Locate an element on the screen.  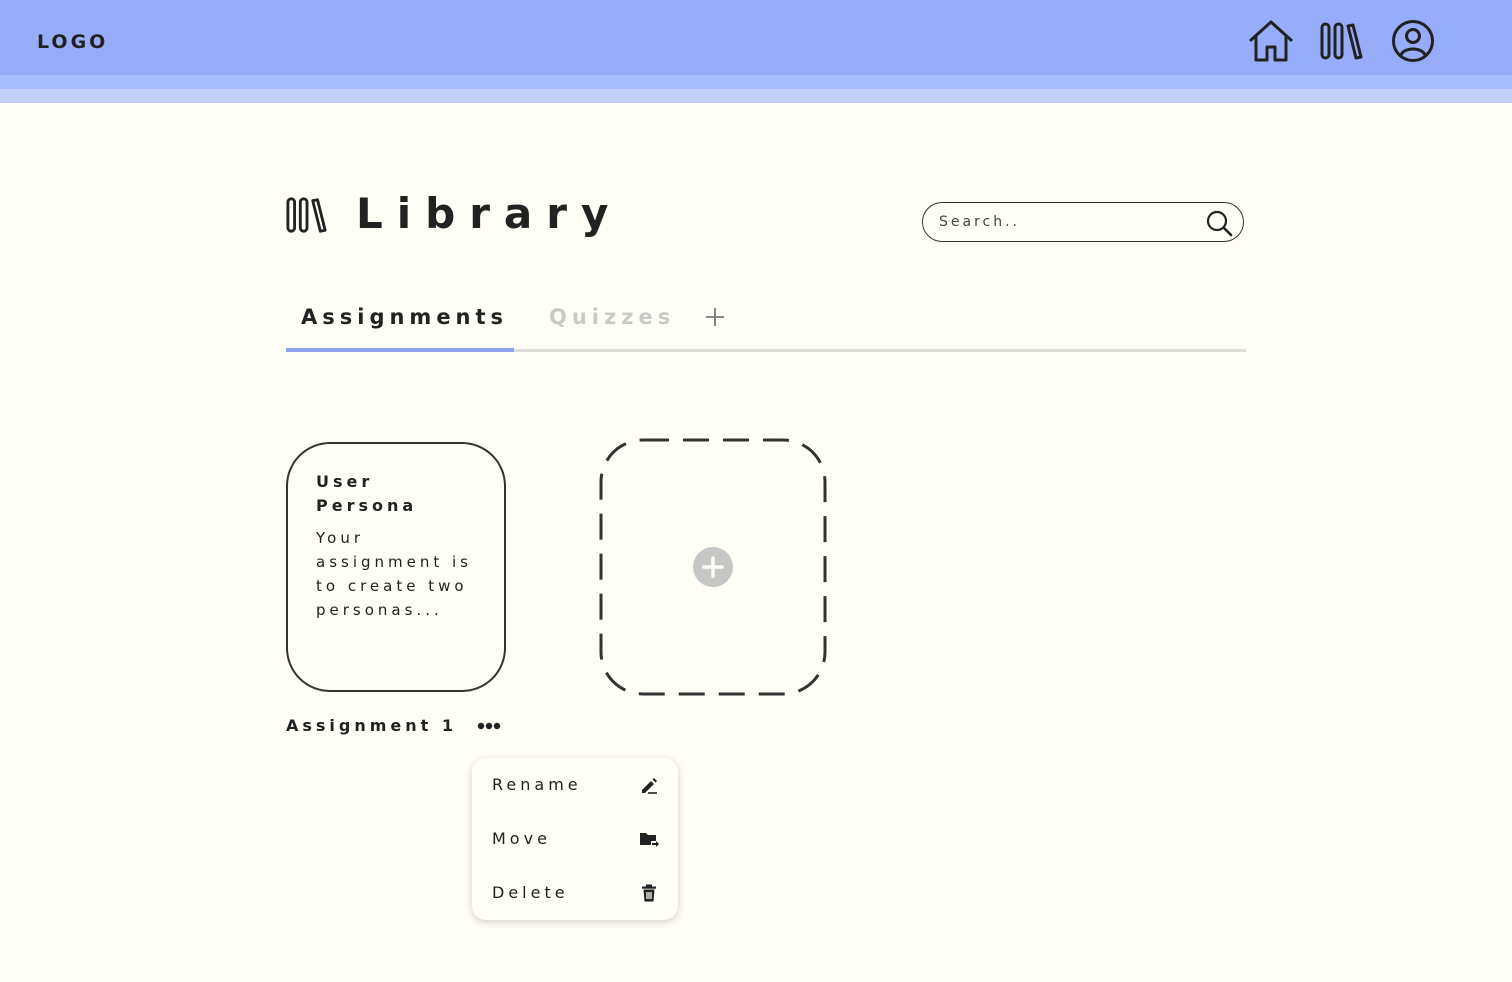
assignment-context-menu: Rename Move Delete is located at coordinates (575, 839).